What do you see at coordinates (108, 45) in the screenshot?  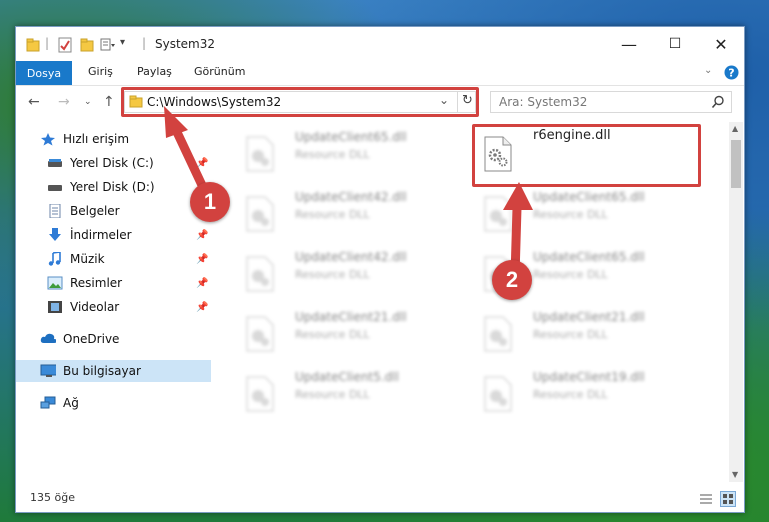 I see `customize-quick-access-icon` at bounding box center [108, 45].